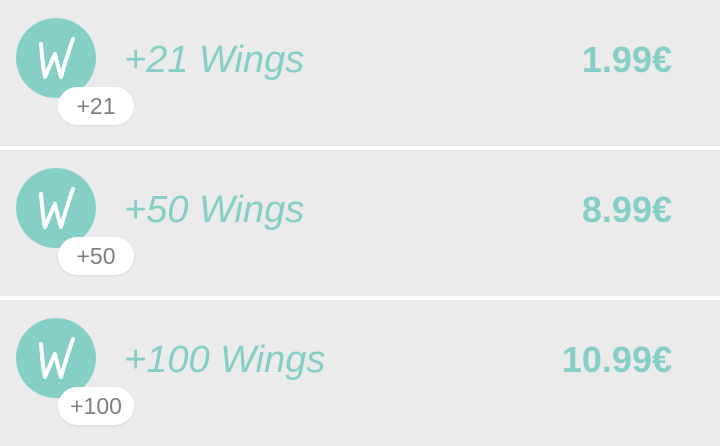 The image size is (720, 446). What do you see at coordinates (214, 60) in the screenshot?
I see `product-title: +21 Wings` at bounding box center [214, 60].